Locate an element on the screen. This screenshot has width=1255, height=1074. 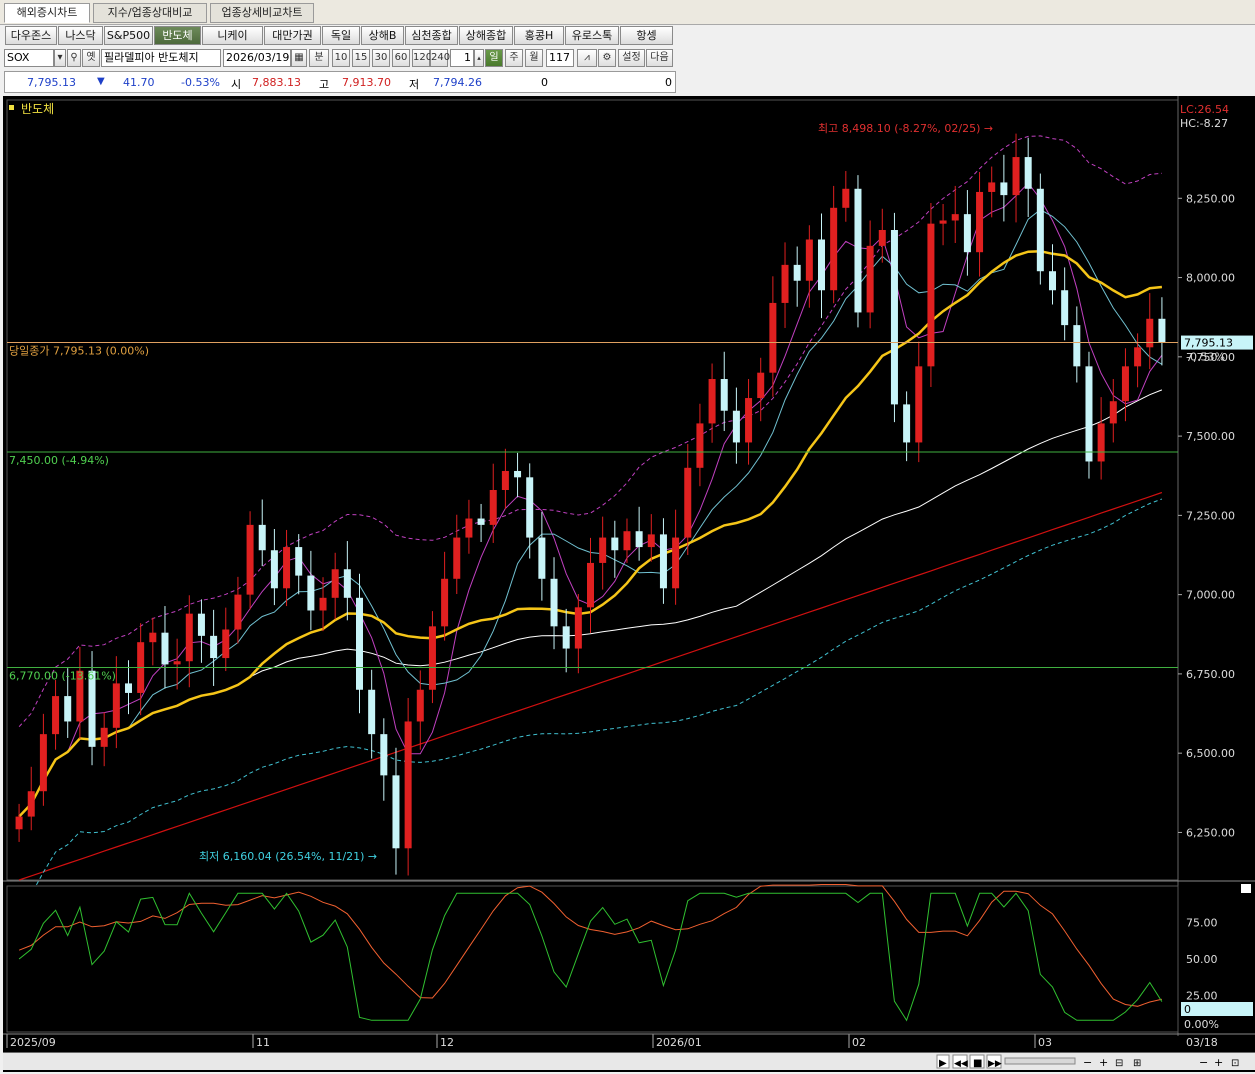
last-date-label: 03/18 is located at coordinates (1202, 1042).